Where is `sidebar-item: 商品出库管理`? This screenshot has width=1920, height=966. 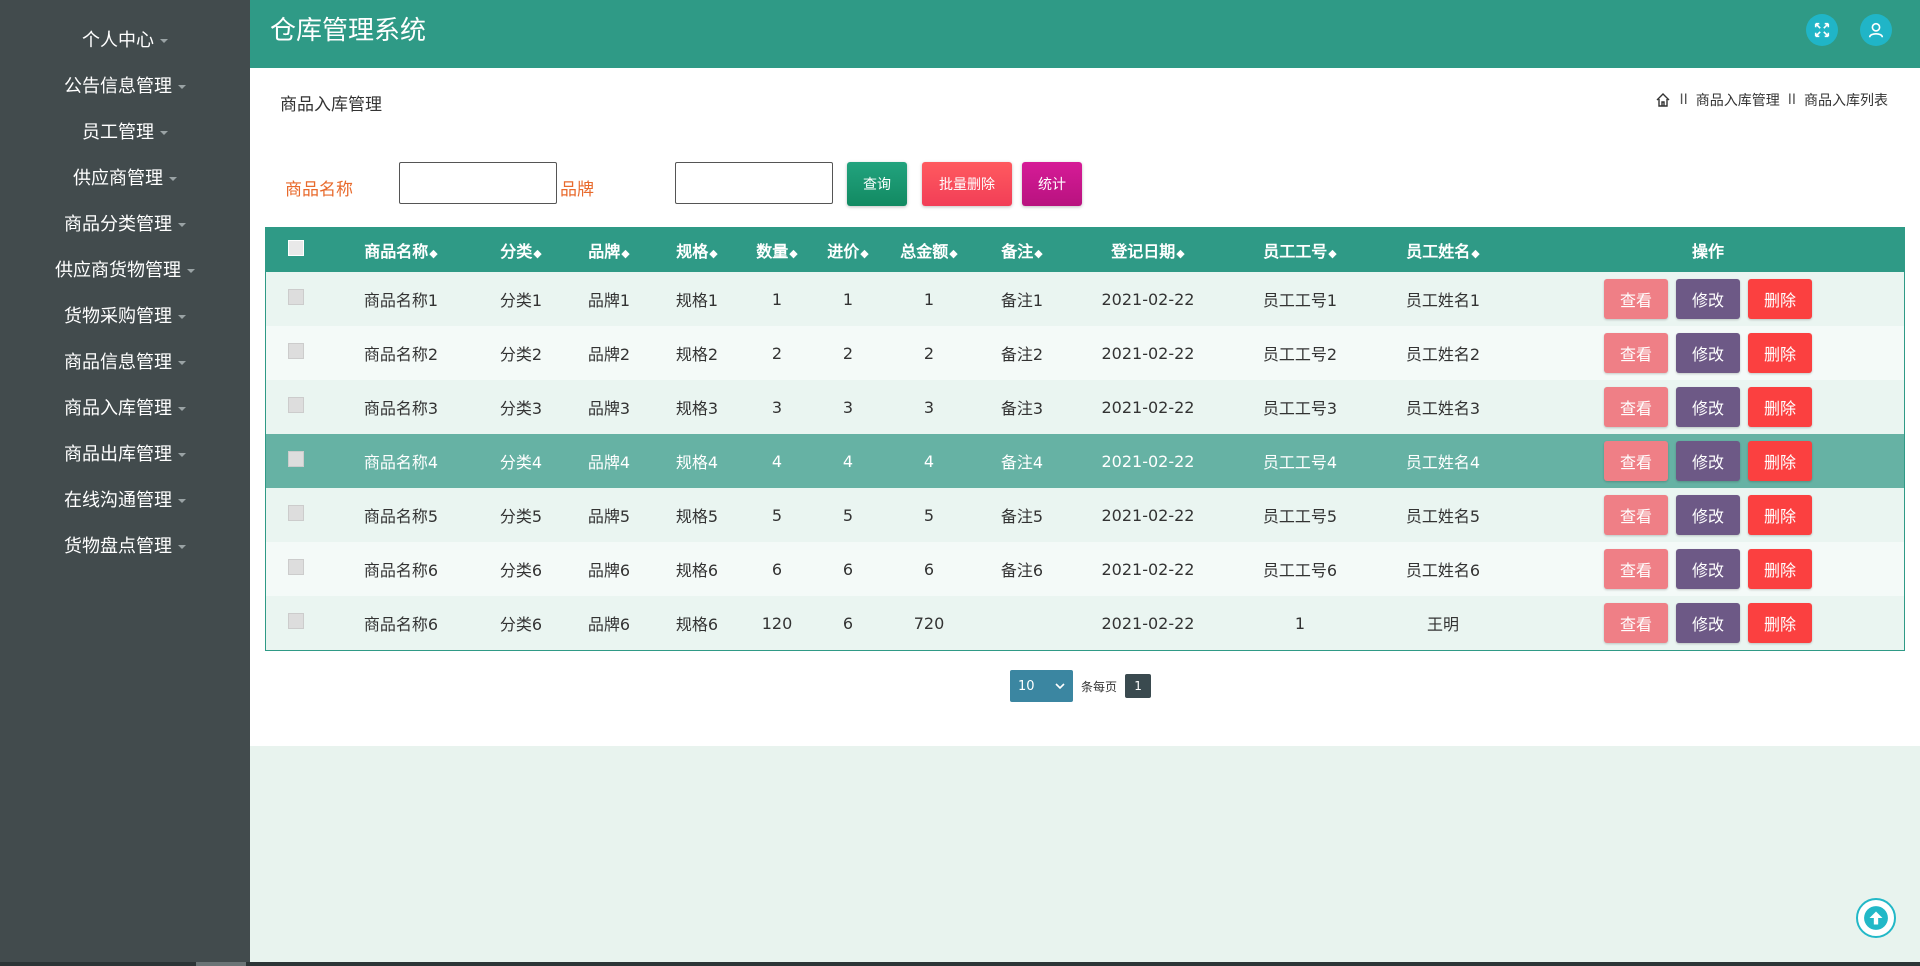
sidebar-item: 商品出库管理 is located at coordinates (125, 453).